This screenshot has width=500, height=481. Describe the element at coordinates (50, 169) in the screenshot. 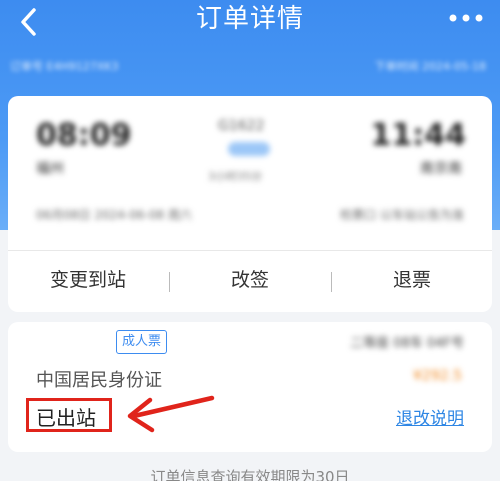

I see `departure-station: 福州` at that location.